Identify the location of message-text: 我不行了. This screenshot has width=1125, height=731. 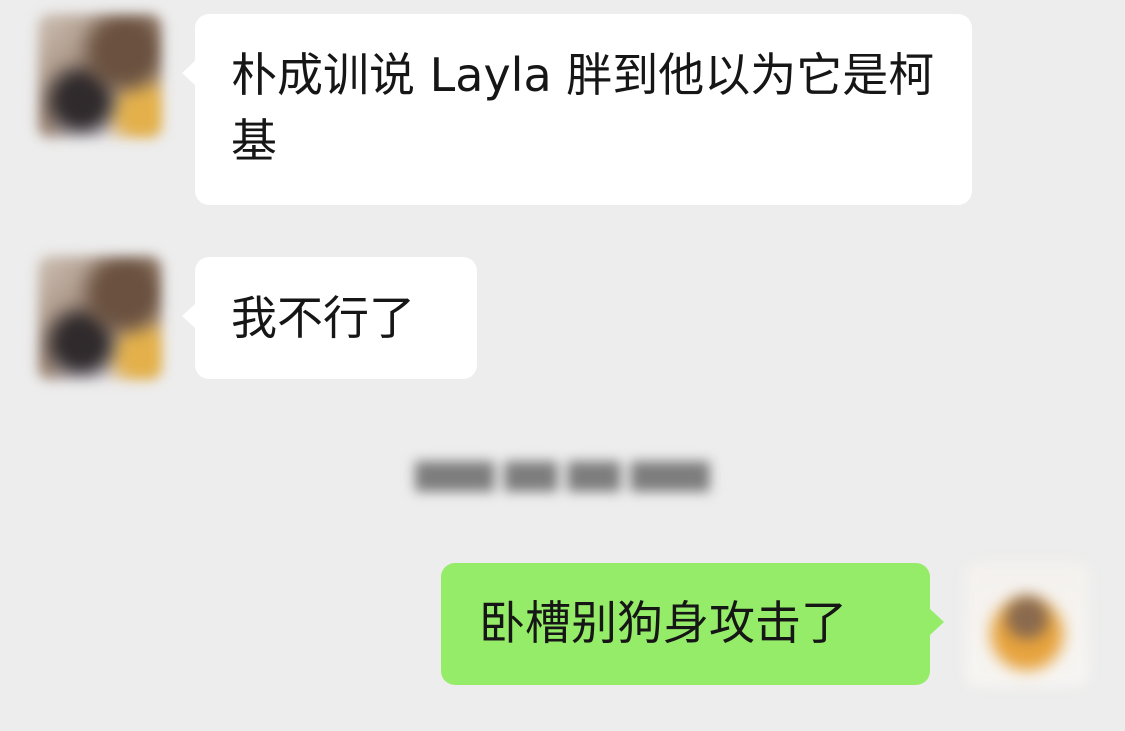
(323, 318).